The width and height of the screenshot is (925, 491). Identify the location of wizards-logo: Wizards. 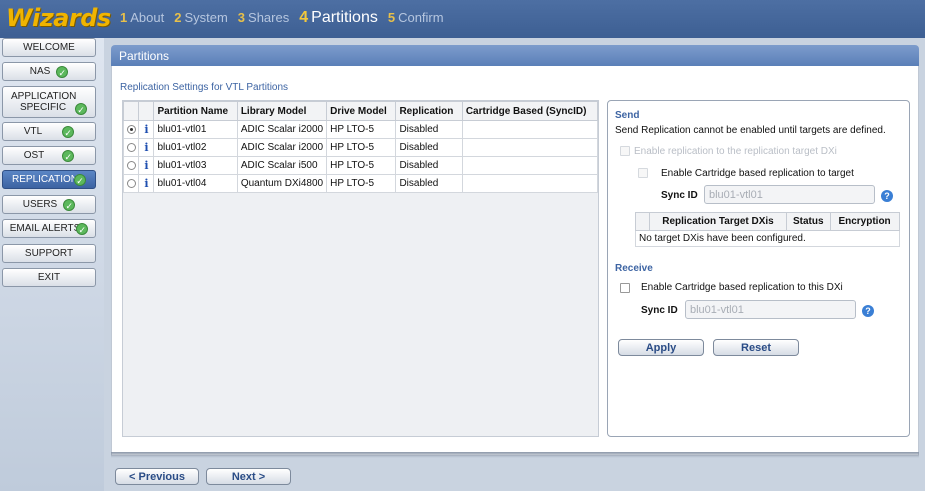
(58, 18).